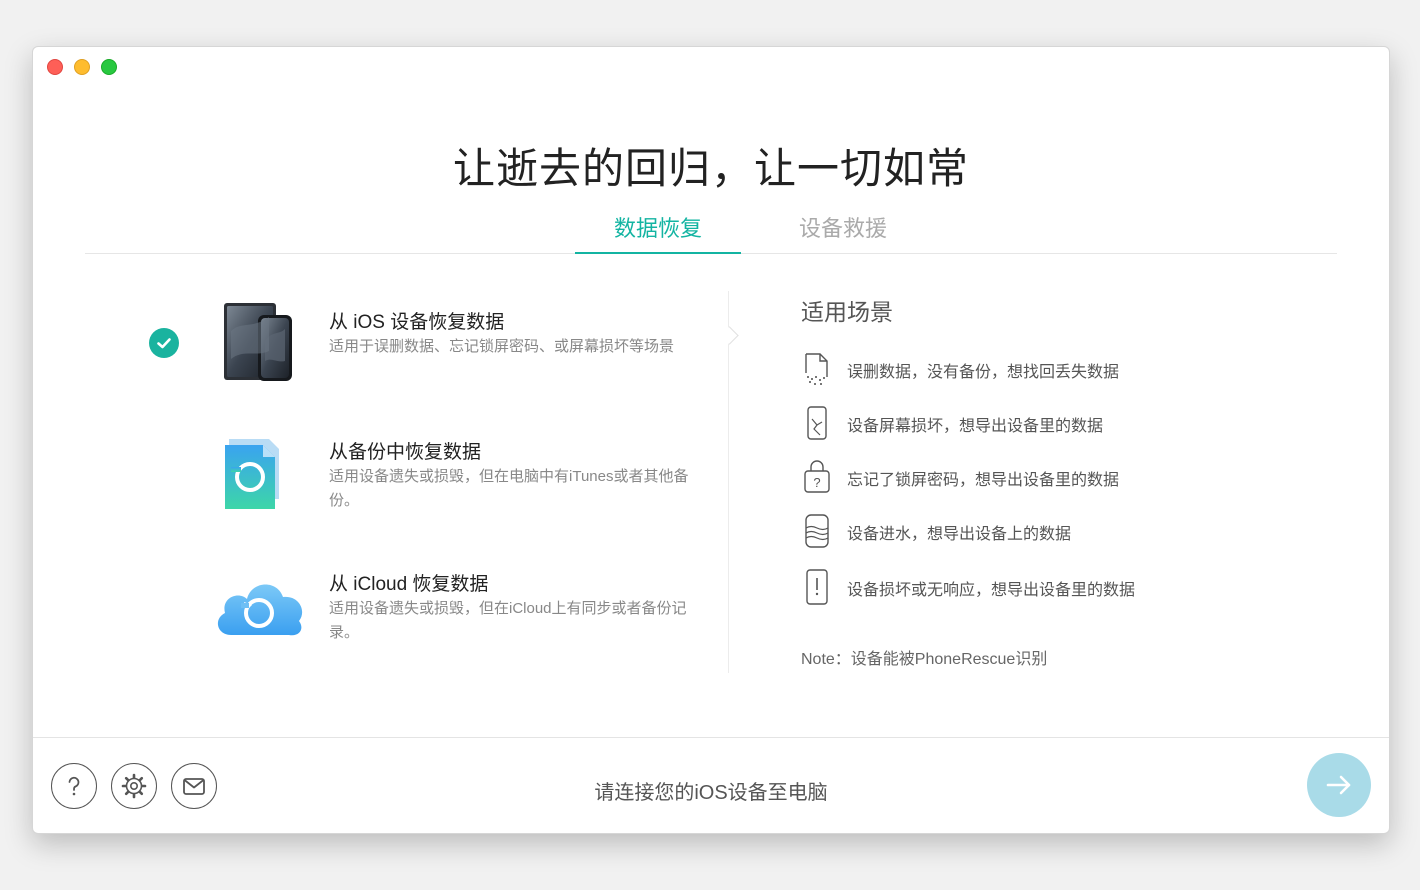 The image size is (1420, 890). What do you see at coordinates (983, 480) in the screenshot?
I see `scenario-text: 忘记了锁屏密码，想导出设备里的数据` at bounding box center [983, 480].